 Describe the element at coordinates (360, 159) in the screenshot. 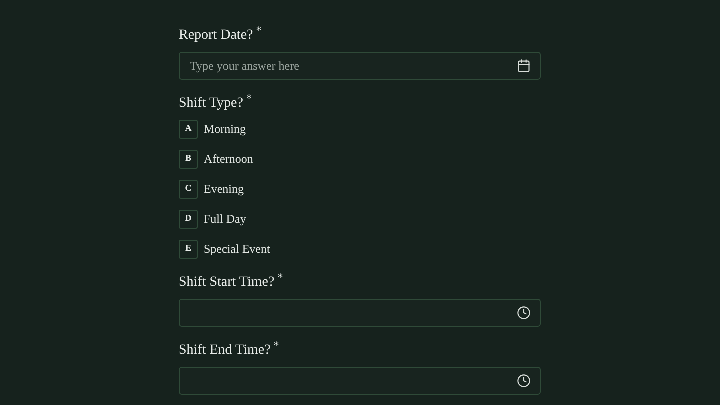

I see `choice-option: B Afternoon` at that location.